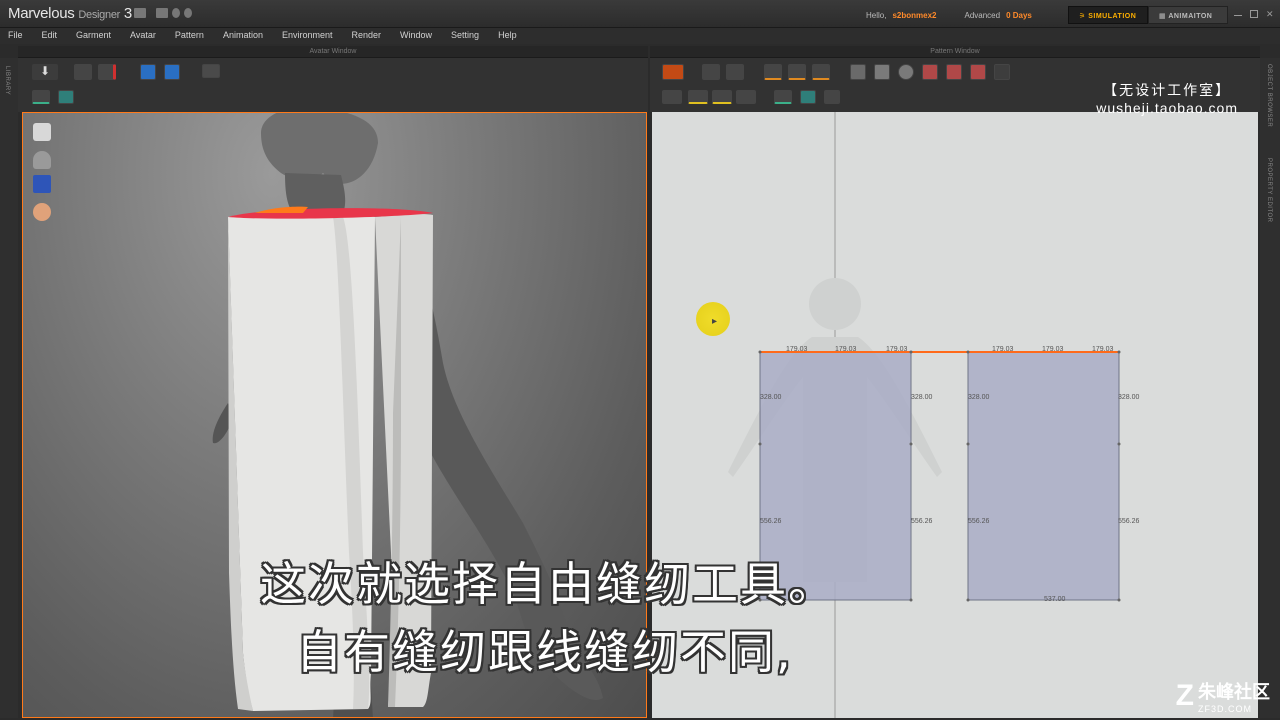 This screenshot has height=720, width=1280. Describe the element at coordinates (771, 521) in the screenshot. I see `measure-side-lower-1: 556.26` at that location.